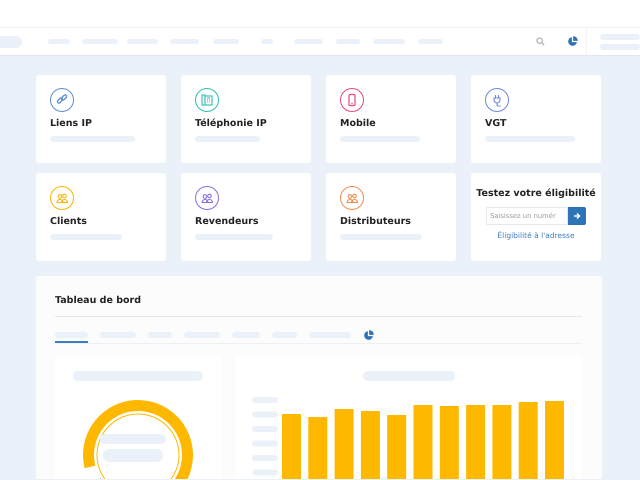 This screenshot has width=640, height=480. What do you see at coordinates (536, 194) in the screenshot?
I see `eligibility-title: Testez votre éligibilité` at bounding box center [536, 194].